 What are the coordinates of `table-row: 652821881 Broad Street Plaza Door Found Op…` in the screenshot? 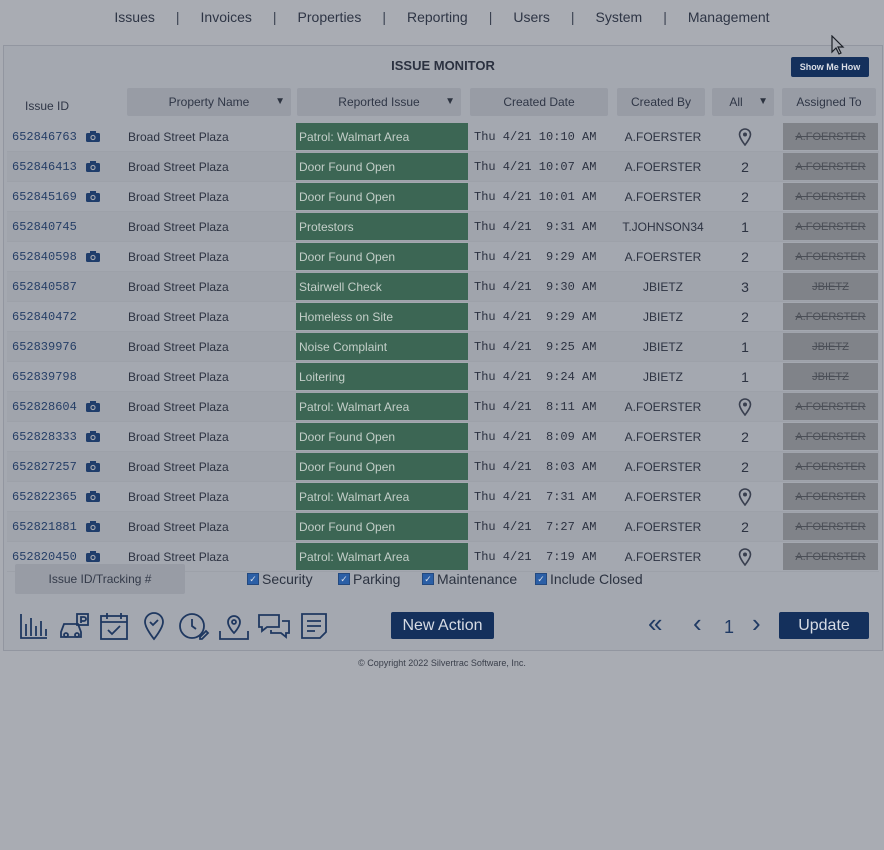 It's located at (443, 527).